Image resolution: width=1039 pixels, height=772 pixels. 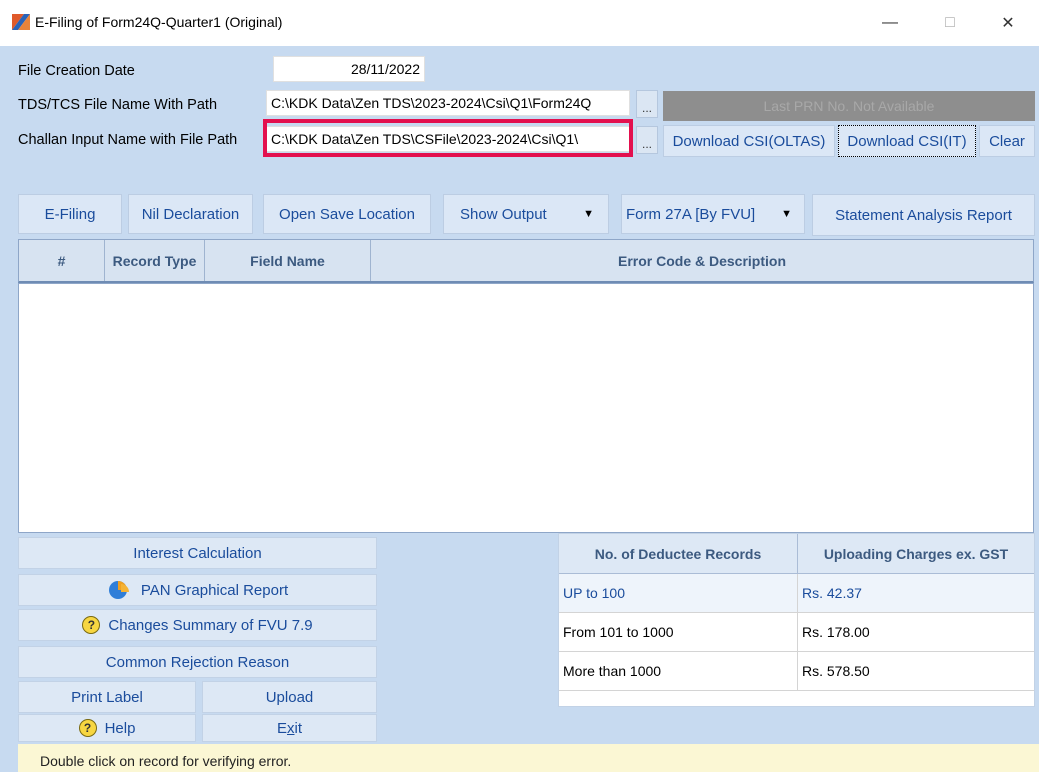 What do you see at coordinates (849, 106) in the screenshot?
I see `last-prn-status: Last PRN No. Not Available` at bounding box center [849, 106].